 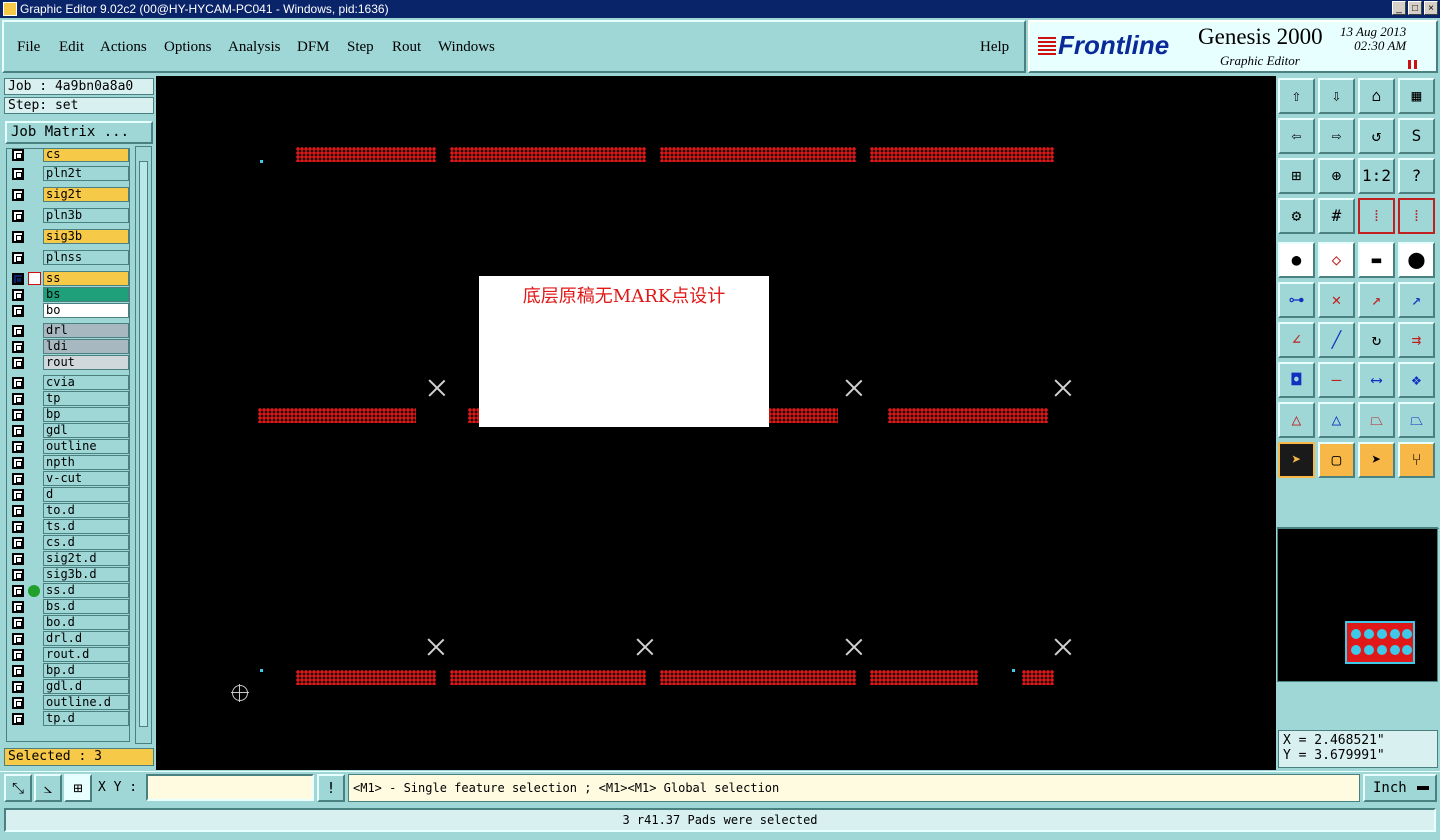 What do you see at coordinates (406, 47) in the screenshot?
I see `menu-rout: Rout` at bounding box center [406, 47].